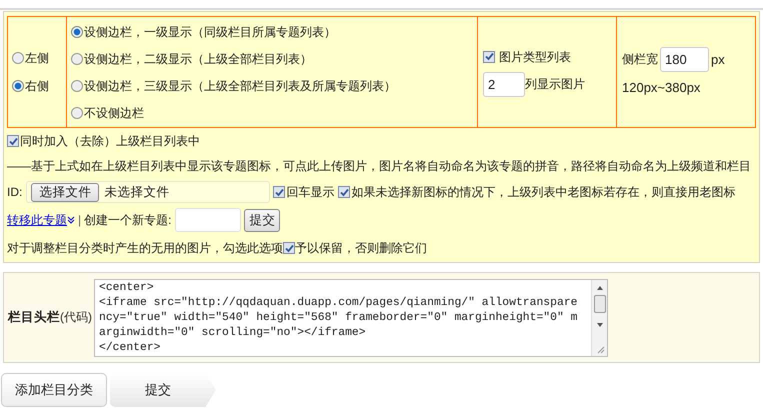 The height and width of the screenshot is (408, 763). I want to click on upload-note: ——基于上式如在上级栏目列表中显示该专题图标，可点此上传图片，图片名将自动命名为该专题的拼音，路径将自动命名为上级频道和栏目, so click(379, 166).